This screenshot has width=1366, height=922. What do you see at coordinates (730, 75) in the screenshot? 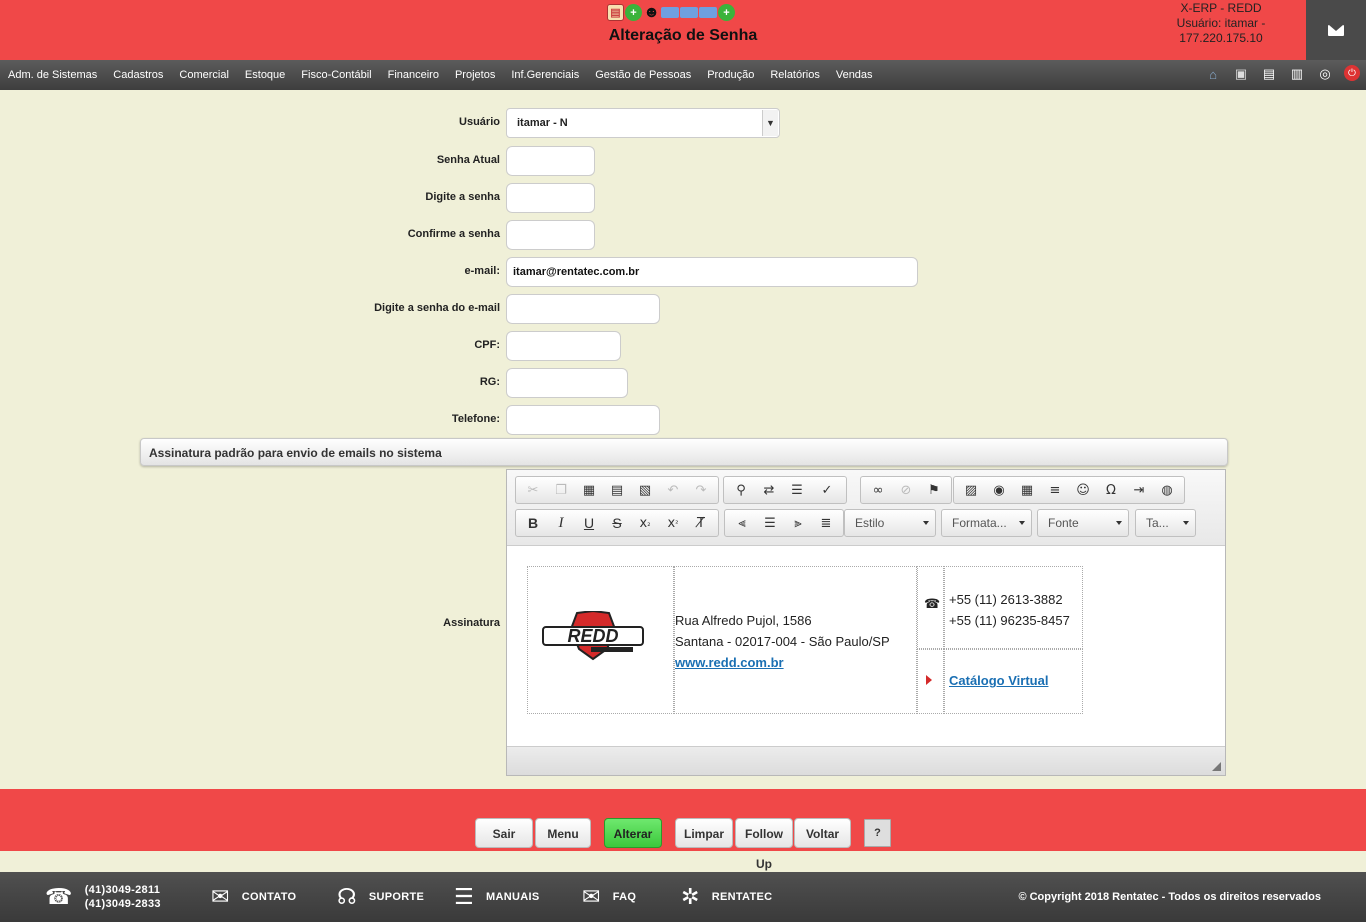
I see `menu-item-producao: Produção` at bounding box center [730, 75].